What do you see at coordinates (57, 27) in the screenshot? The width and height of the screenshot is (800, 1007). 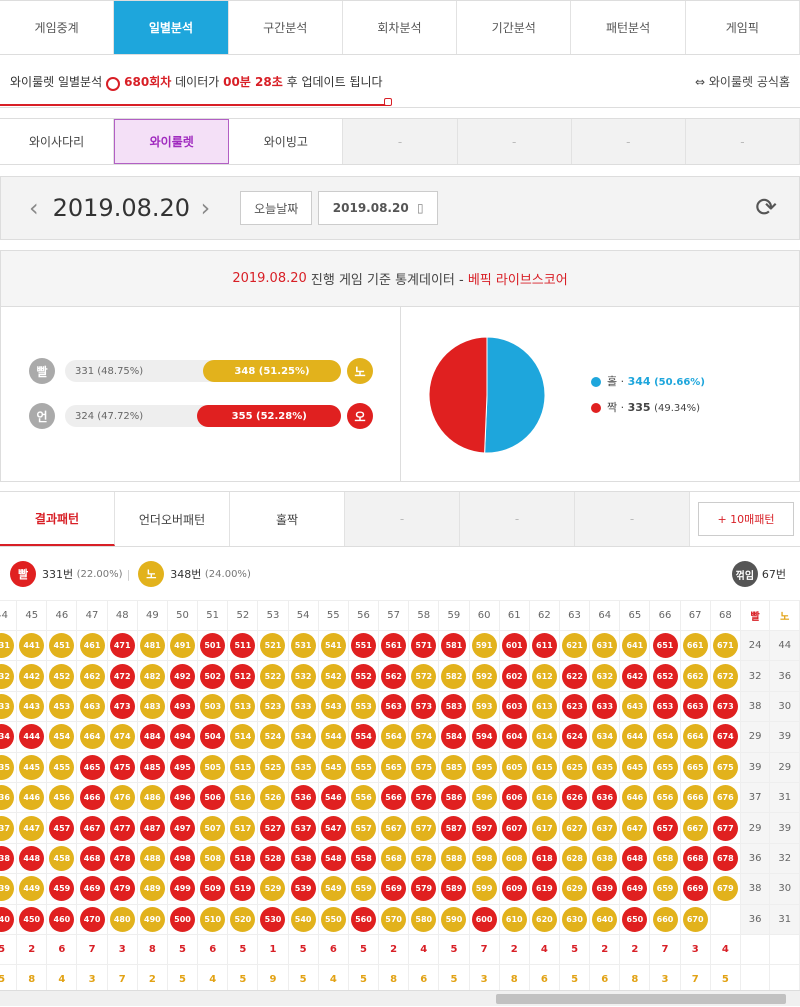 I see `nav-tab-0: 게임중계` at bounding box center [57, 27].